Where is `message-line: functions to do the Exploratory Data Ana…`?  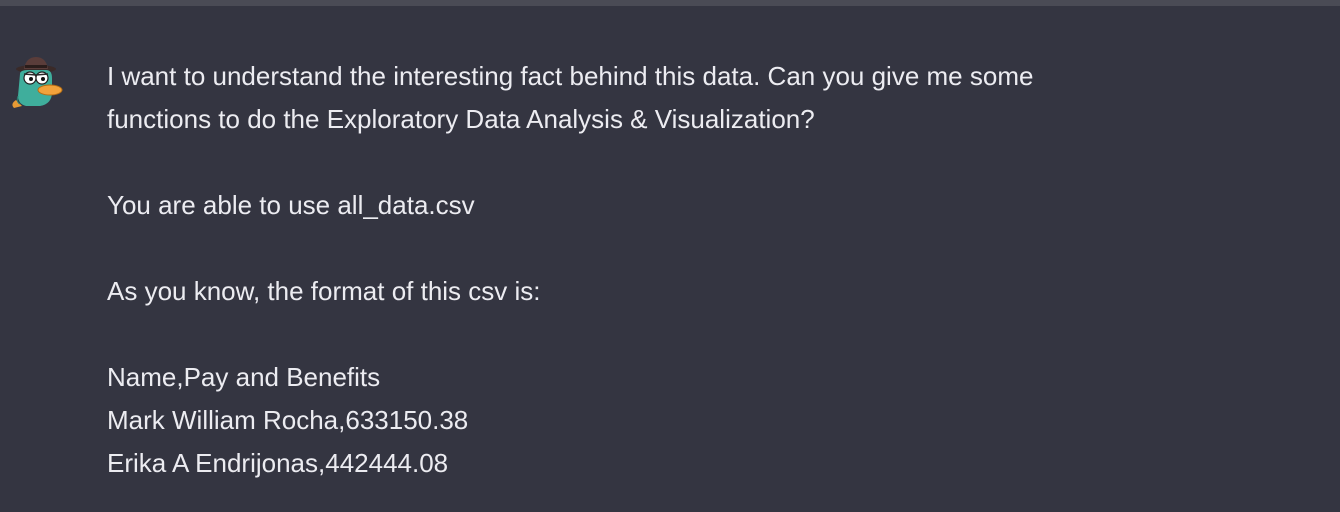 message-line: functions to do the Exploratory Data Ana… is located at coordinates (461, 119).